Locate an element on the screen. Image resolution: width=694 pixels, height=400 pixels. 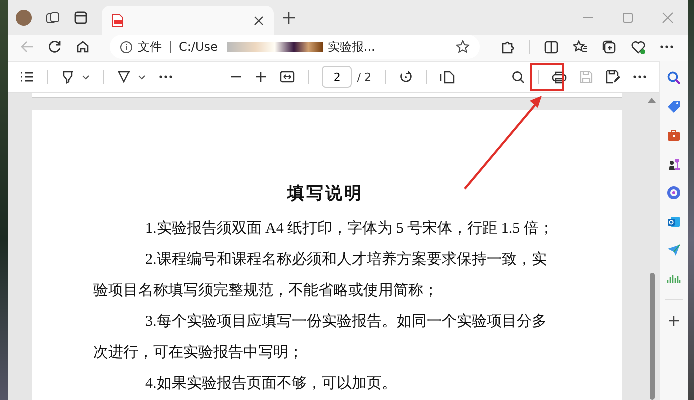
pen-icon is located at coordinates (124, 77).